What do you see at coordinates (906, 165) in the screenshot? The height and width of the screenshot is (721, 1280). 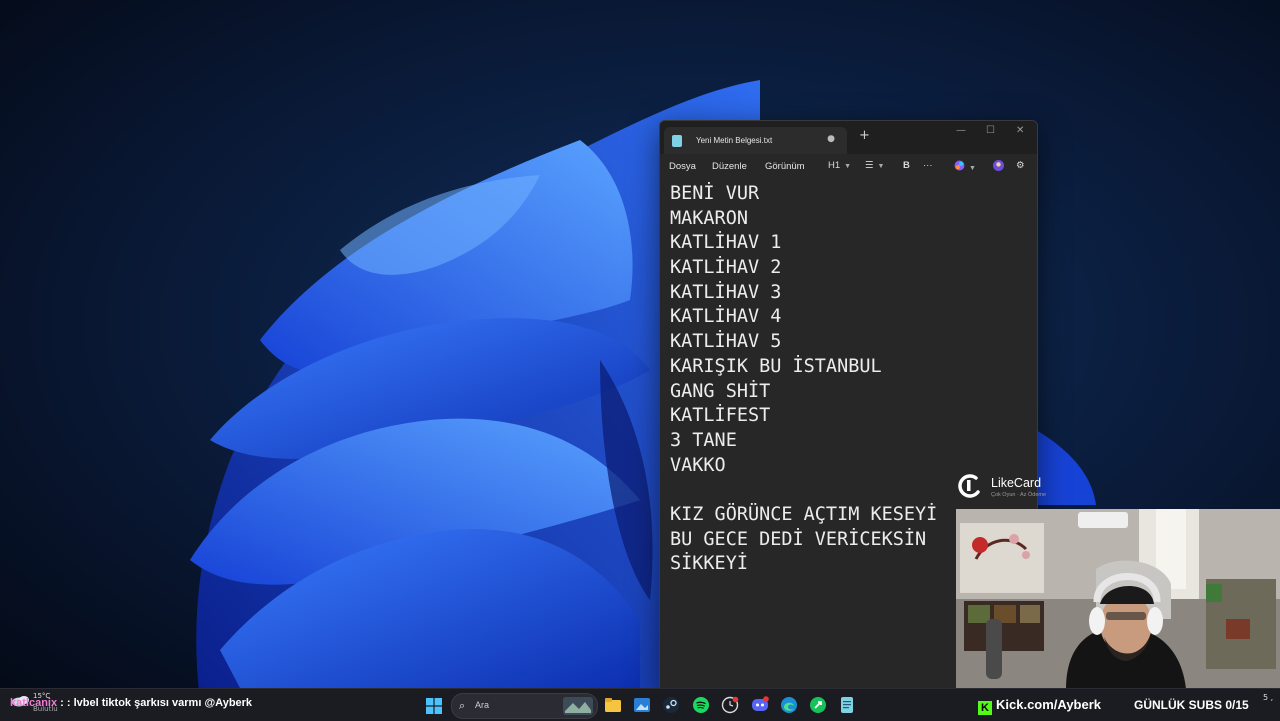 I see `bold-button: B` at bounding box center [906, 165].